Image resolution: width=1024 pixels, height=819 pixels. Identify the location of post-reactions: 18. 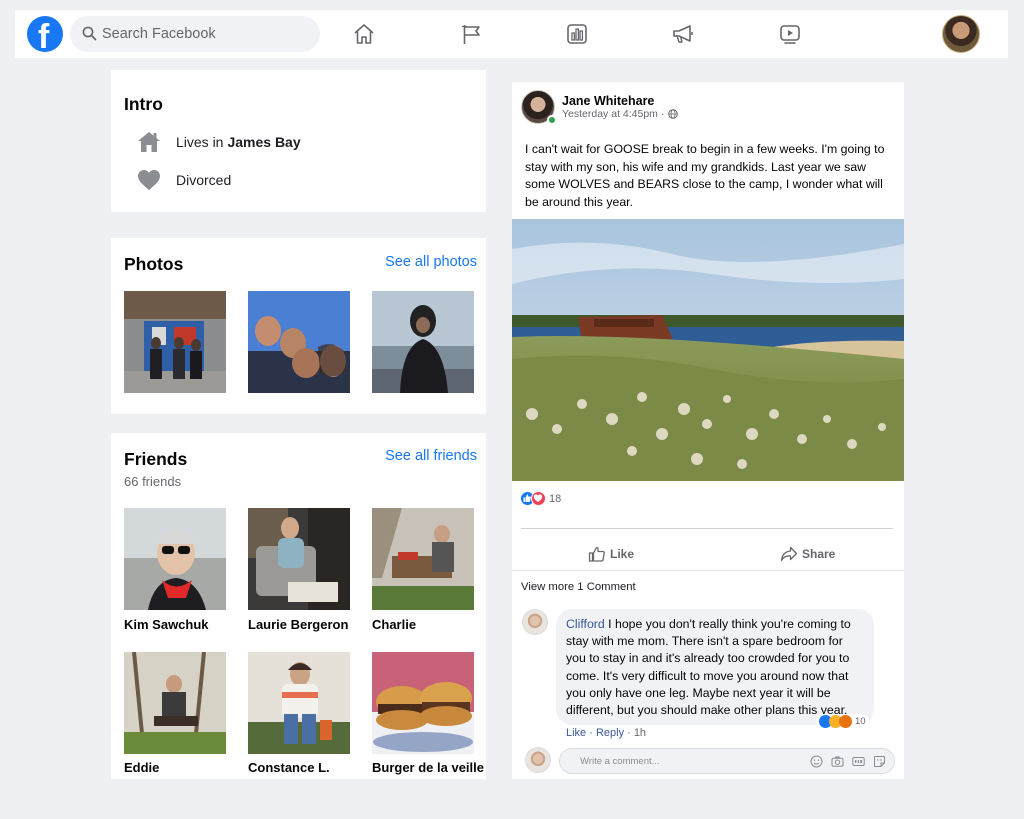
(540, 498).